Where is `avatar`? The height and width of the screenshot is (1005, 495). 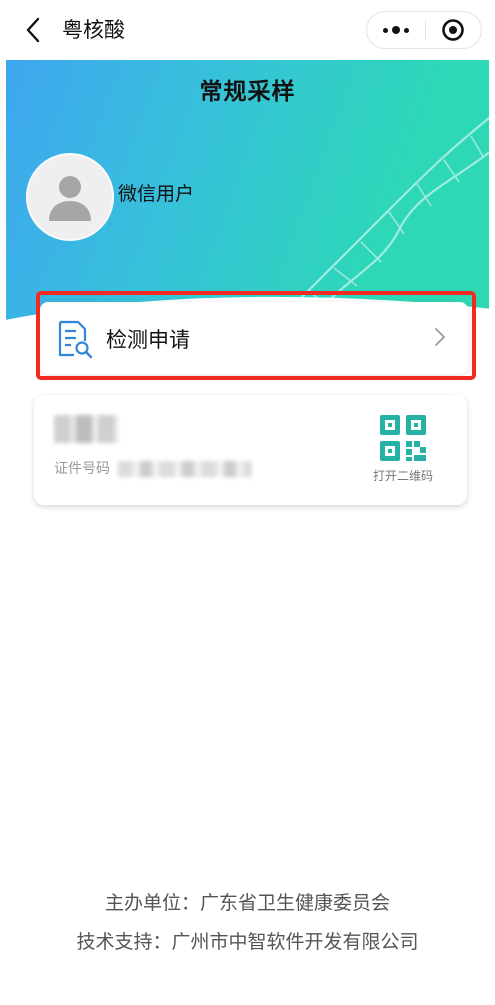
avatar is located at coordinates (70, 197).